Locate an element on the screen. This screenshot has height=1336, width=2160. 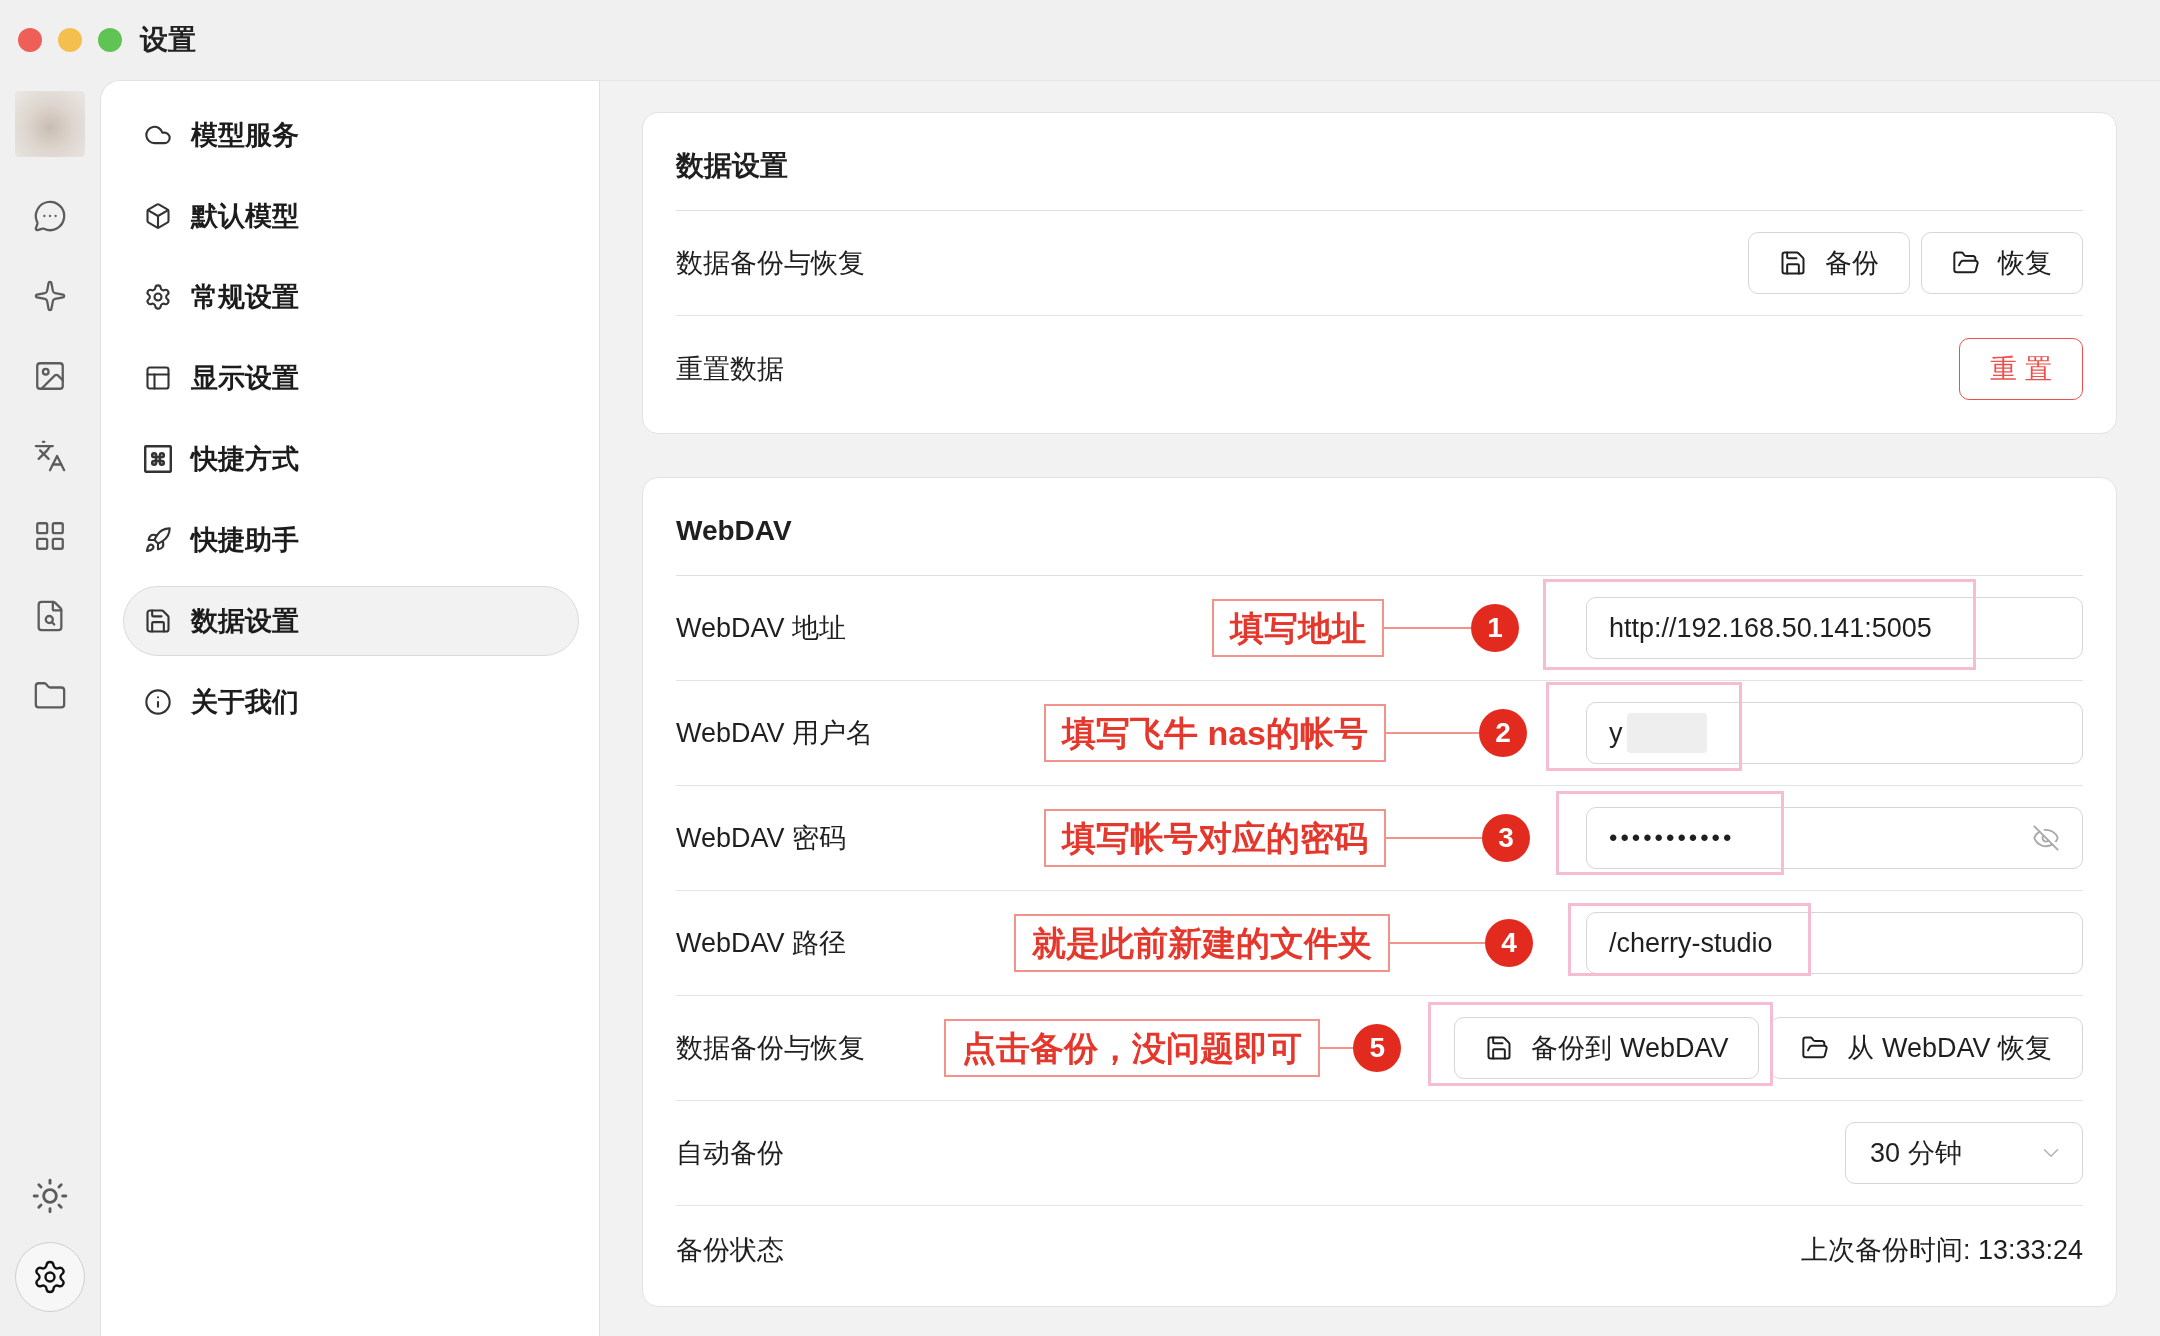
sparkle-icon is located at coordinates (50, 296).